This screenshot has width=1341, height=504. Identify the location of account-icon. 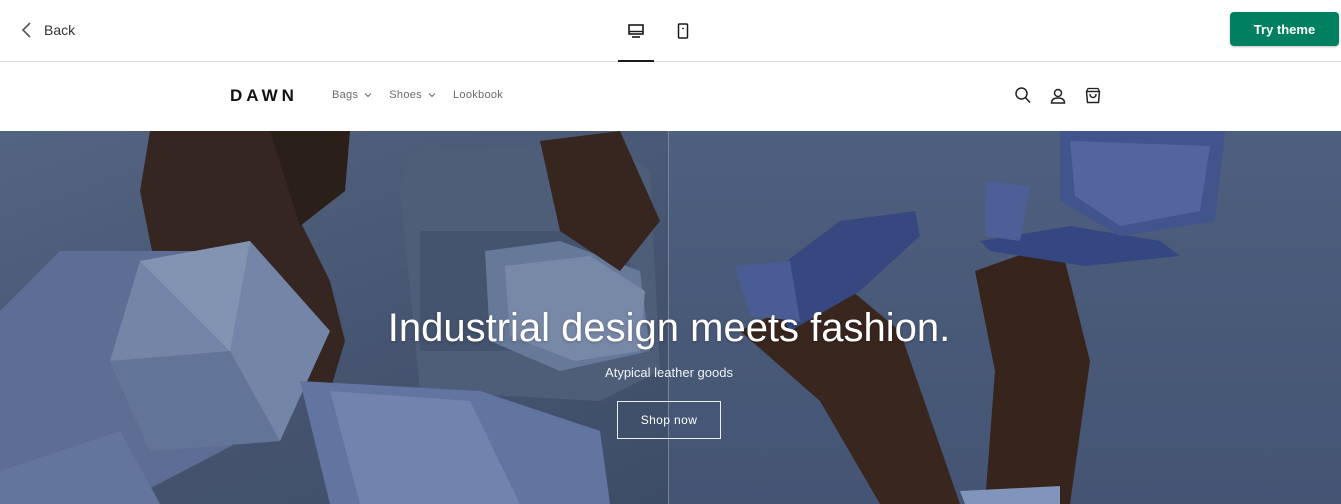
(1058, 96).